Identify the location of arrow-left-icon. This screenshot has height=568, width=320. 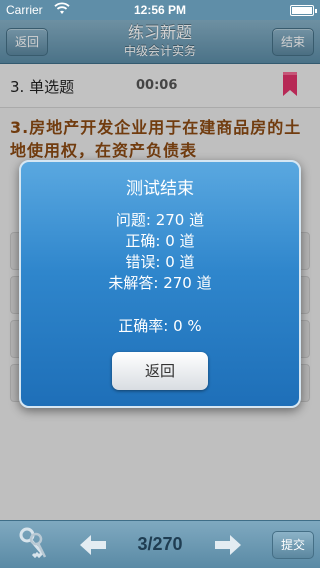
(93, 545).